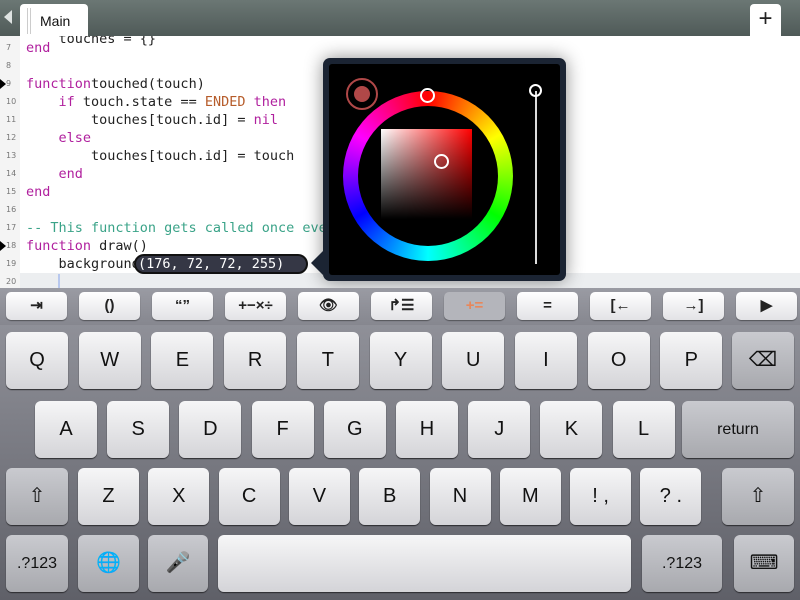  Describe the element at coordinates (138, 429) in the screenshot. I see `key-s: S` at that location.